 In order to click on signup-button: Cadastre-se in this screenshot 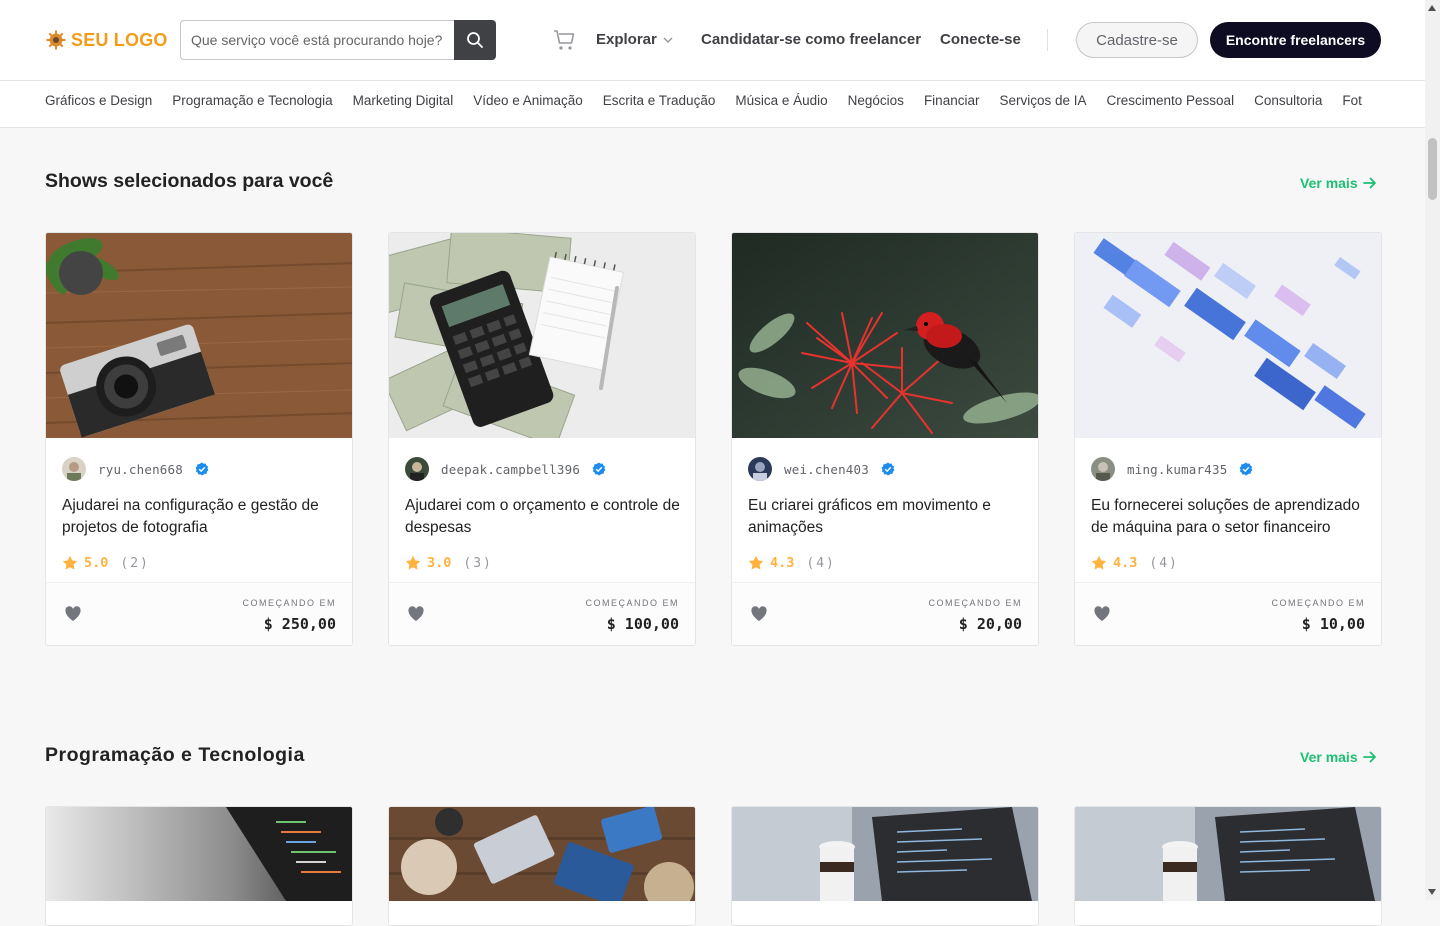, I will do `click(1137, 40)`.